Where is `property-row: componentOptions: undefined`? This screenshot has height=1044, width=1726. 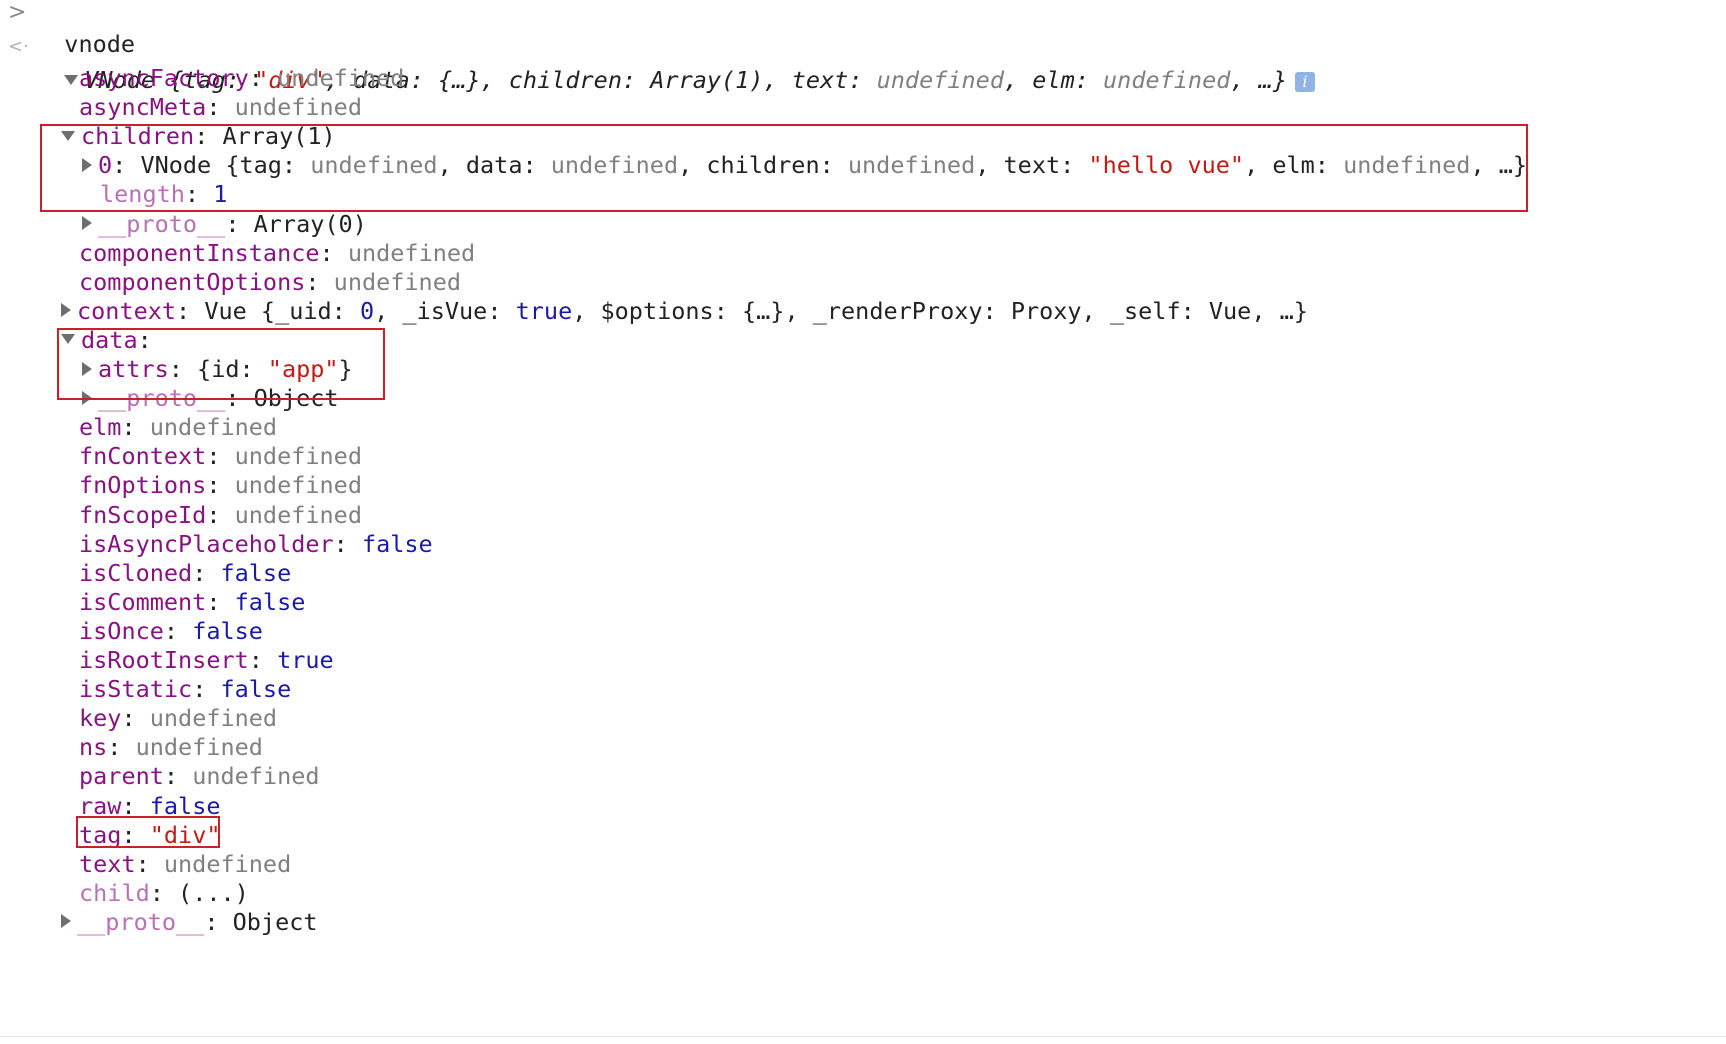
property-row: componentOptions: undefined is located at coordinates (270, 282).